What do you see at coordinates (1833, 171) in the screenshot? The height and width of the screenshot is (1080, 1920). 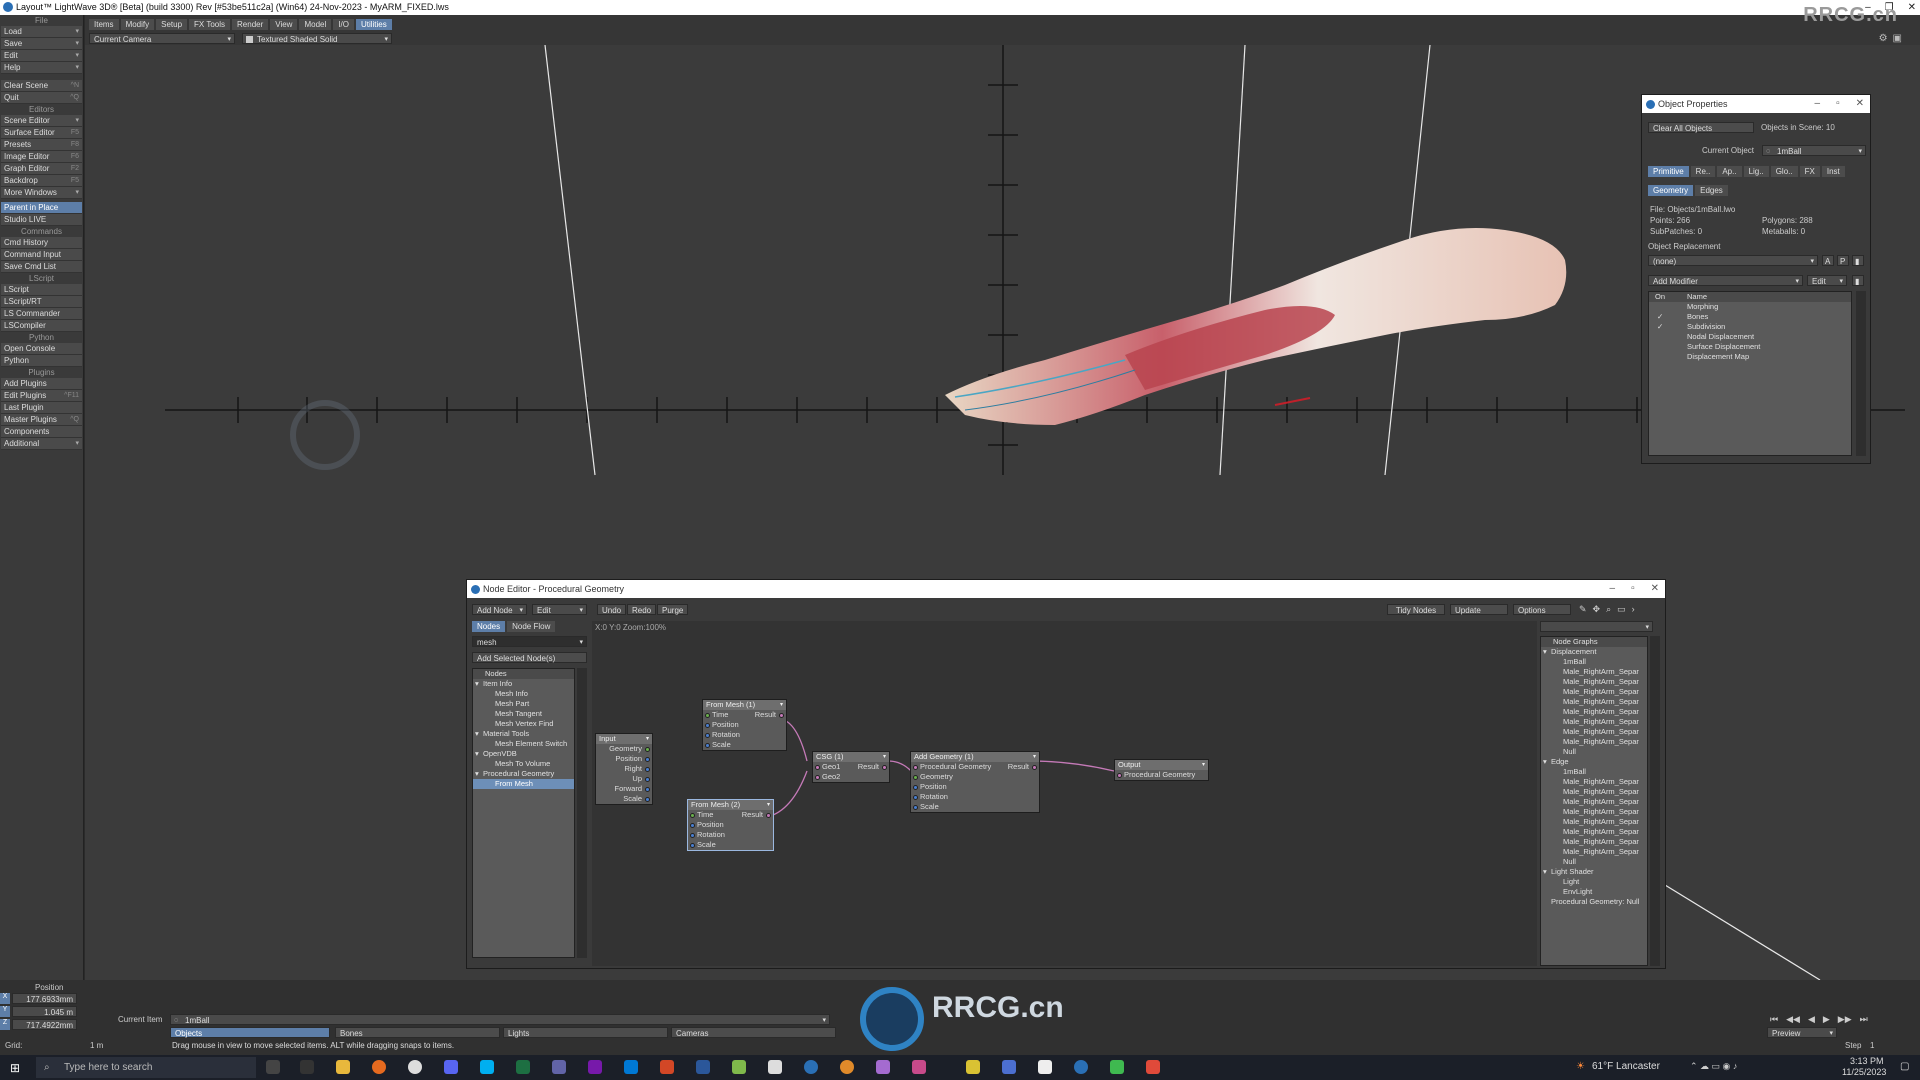 I see `tab-instance: Inst` at bounding box center [1833, 171].